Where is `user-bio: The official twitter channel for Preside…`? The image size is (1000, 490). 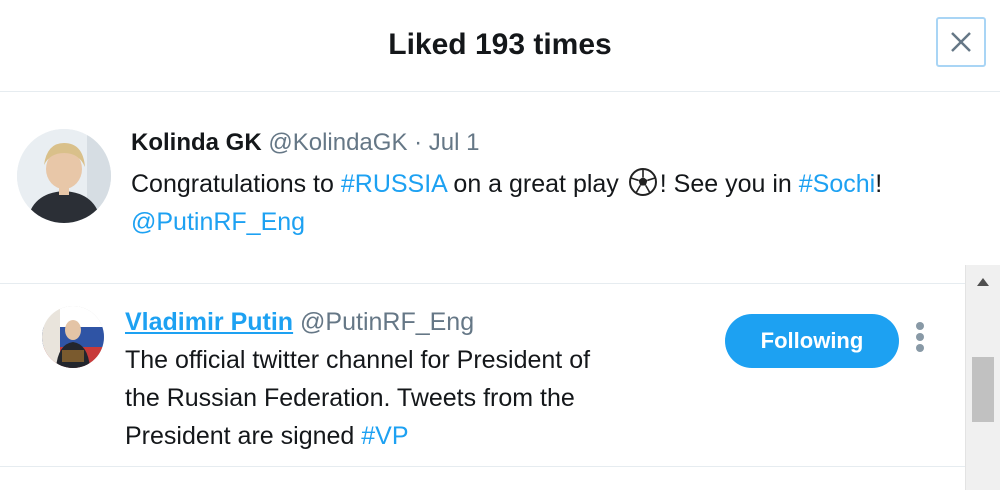
user-bio: The official twitter channel for Preside… is located at coordinates (375, 398).